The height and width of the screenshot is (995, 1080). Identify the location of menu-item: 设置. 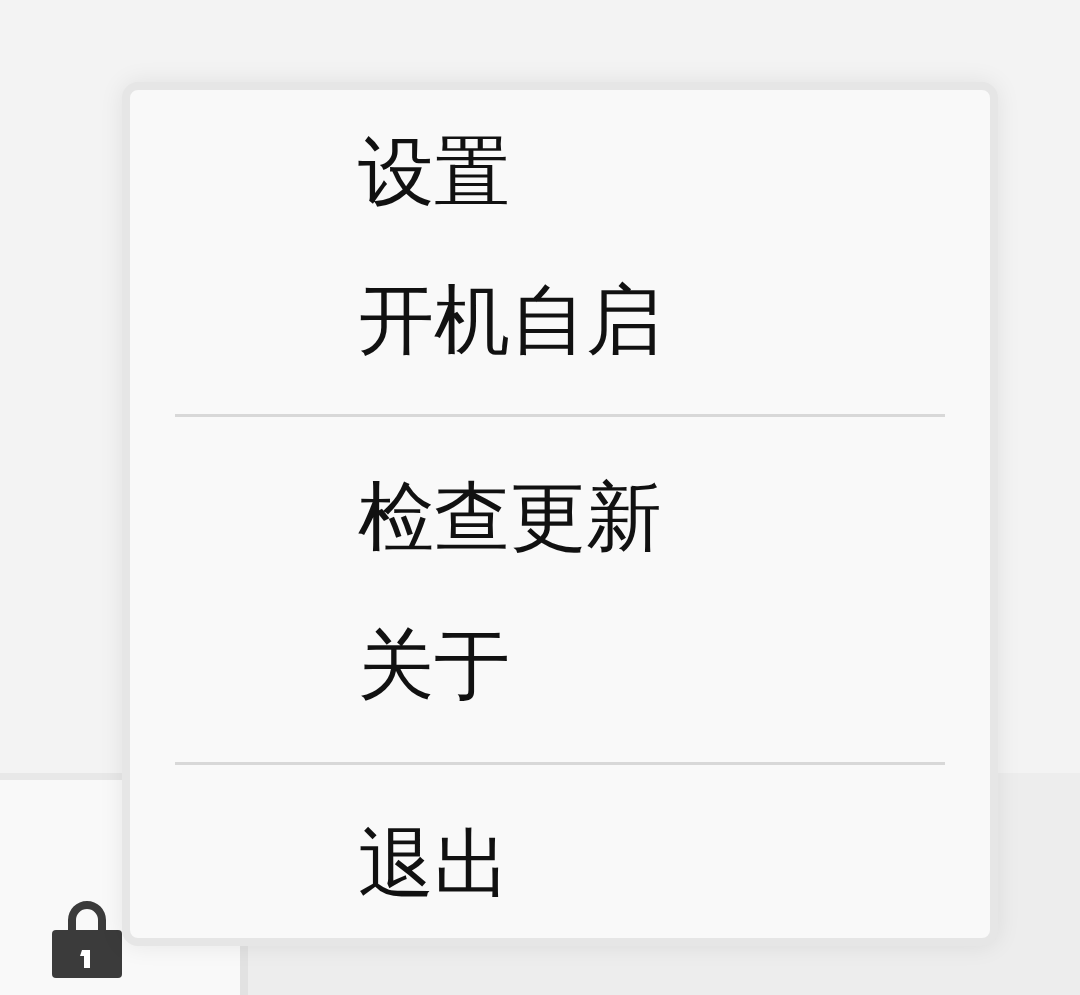
(560, 172).